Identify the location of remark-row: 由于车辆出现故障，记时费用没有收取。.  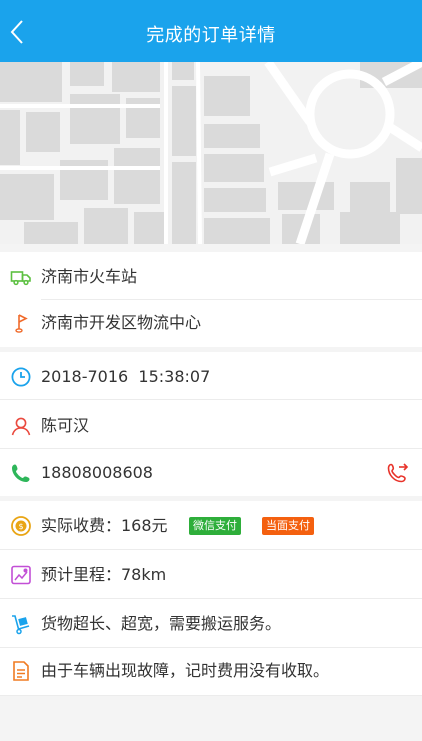
(211, 671).